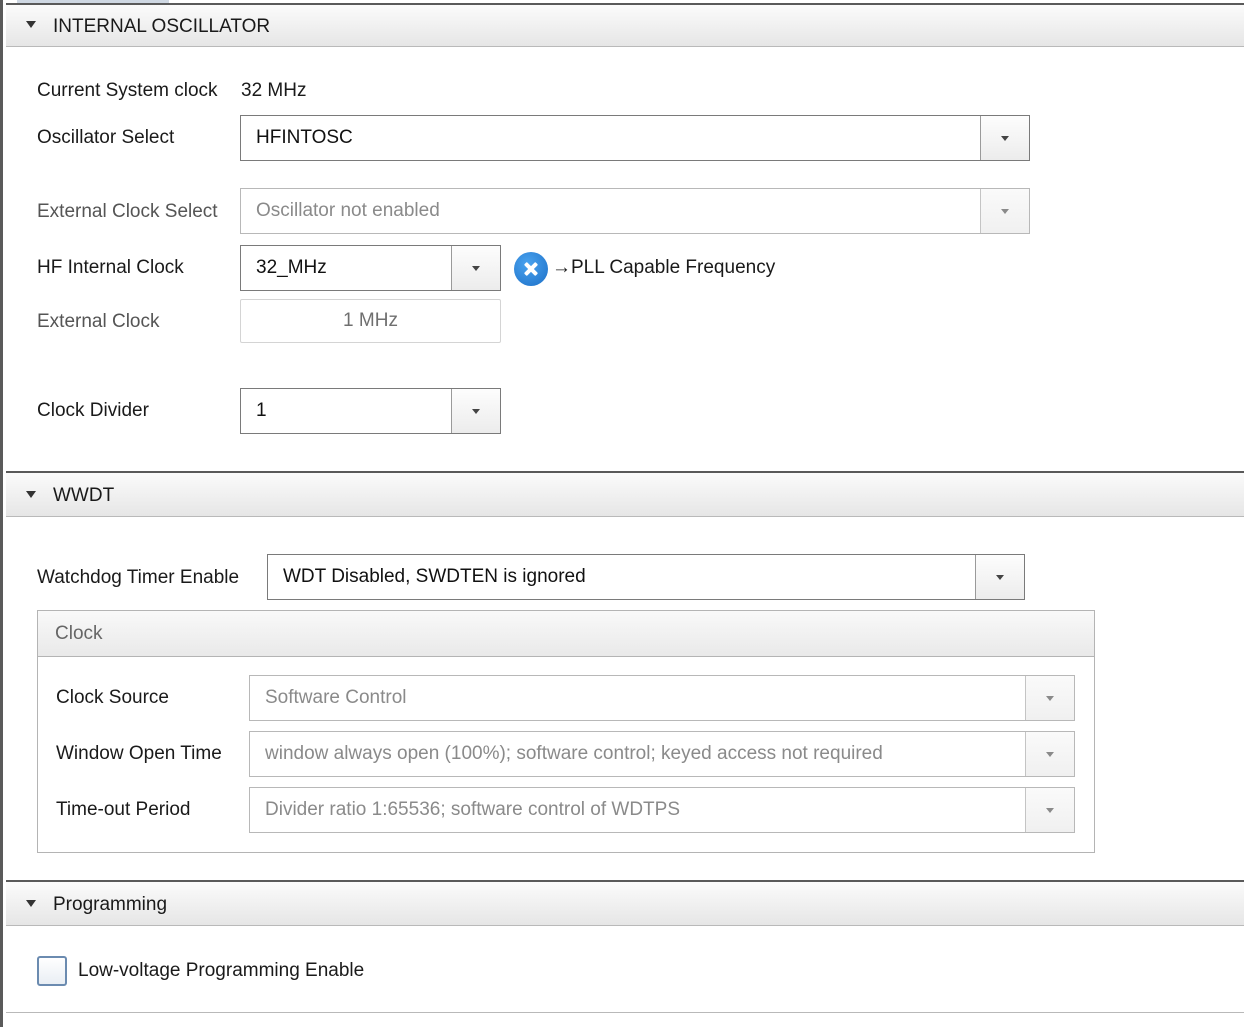 This screenshot has width=1244, height=1027. I want to click on clock-group-title: Clock, so click(79, 633).